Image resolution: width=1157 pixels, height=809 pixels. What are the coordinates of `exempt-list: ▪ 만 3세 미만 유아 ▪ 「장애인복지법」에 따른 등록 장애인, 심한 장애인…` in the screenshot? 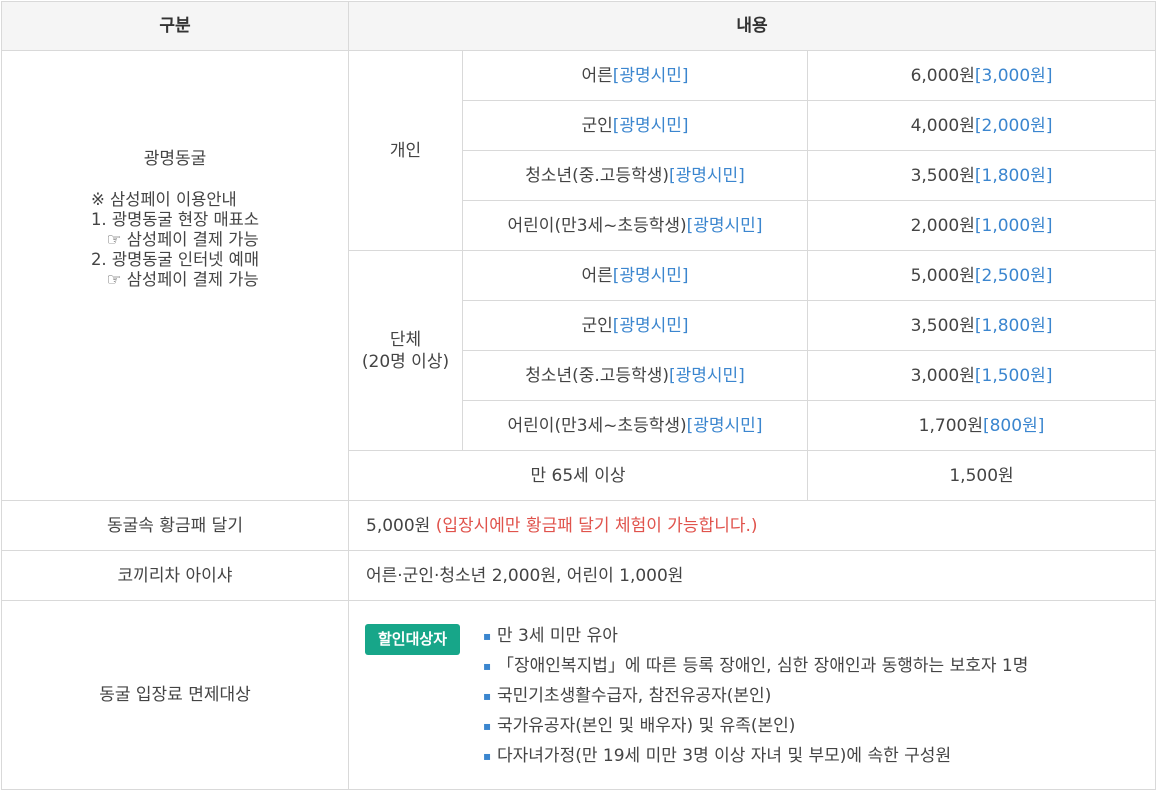 It's located at (755, 696).